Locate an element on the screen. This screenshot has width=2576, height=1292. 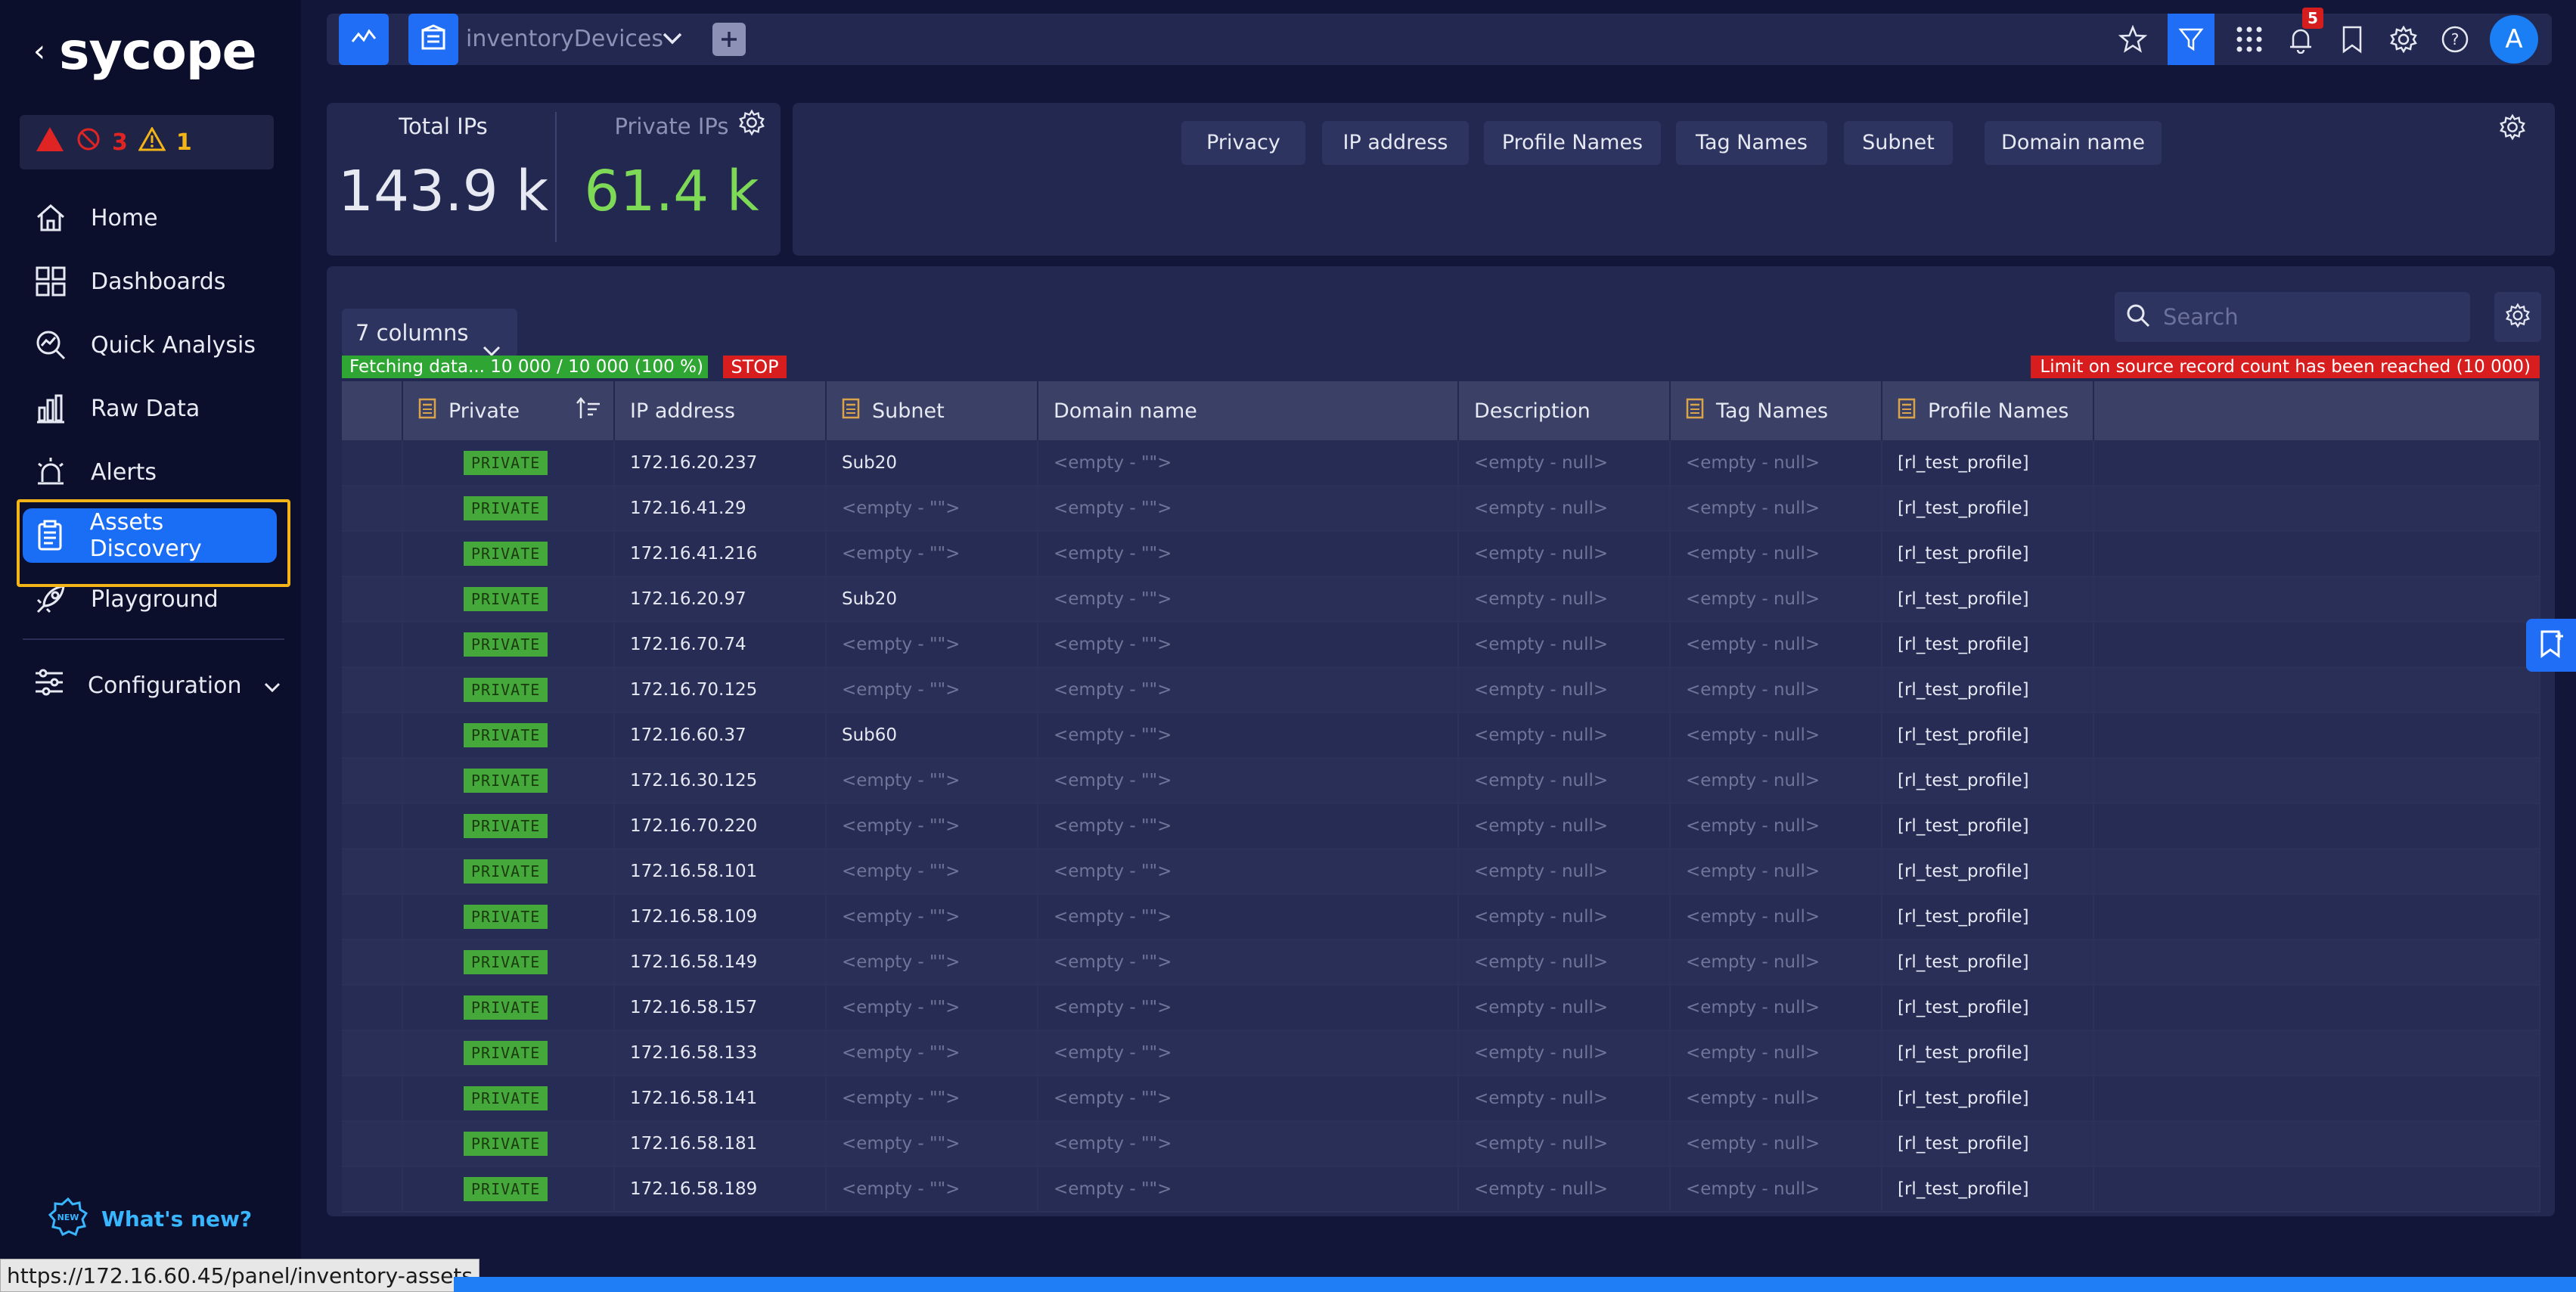
bell-icon: 5 is located at coordinates (2303, 32).